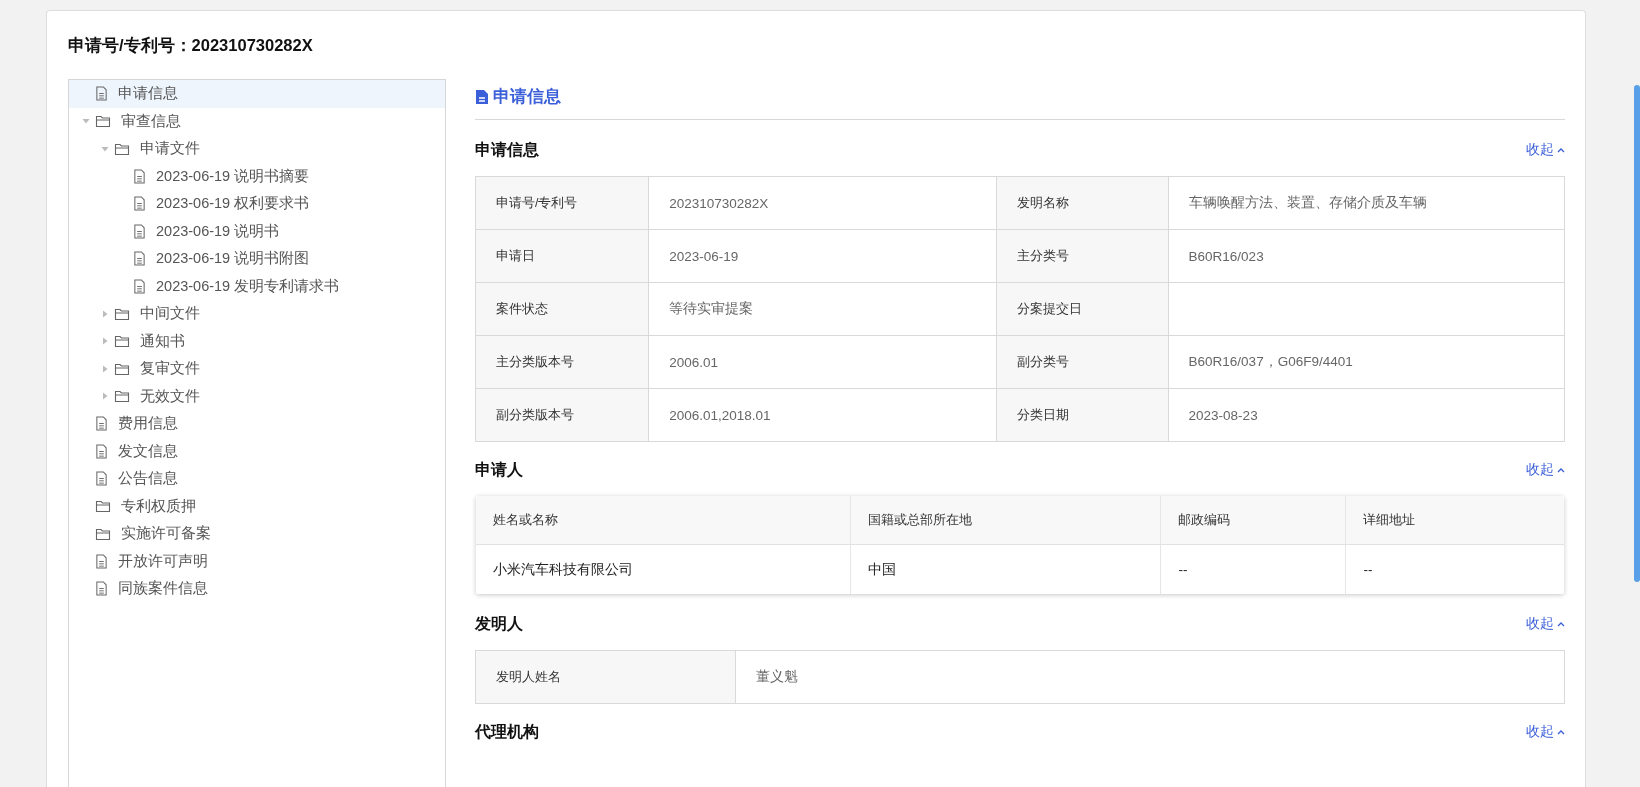  I want to click on tree-item: 通知书, so click(257, 341).